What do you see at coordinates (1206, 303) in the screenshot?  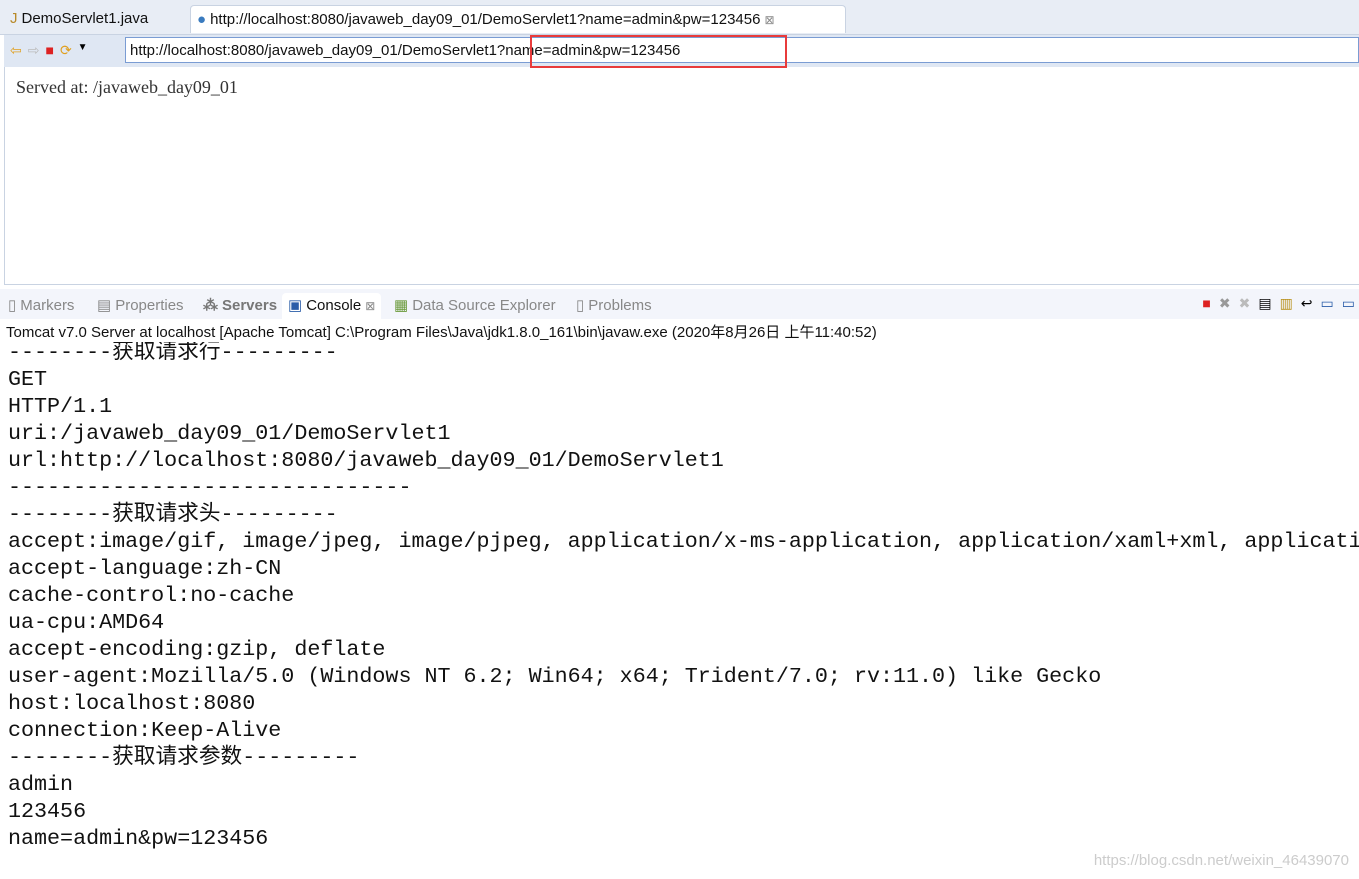 I see `terminate-icon: ■` at bounding box center [1206, 303].